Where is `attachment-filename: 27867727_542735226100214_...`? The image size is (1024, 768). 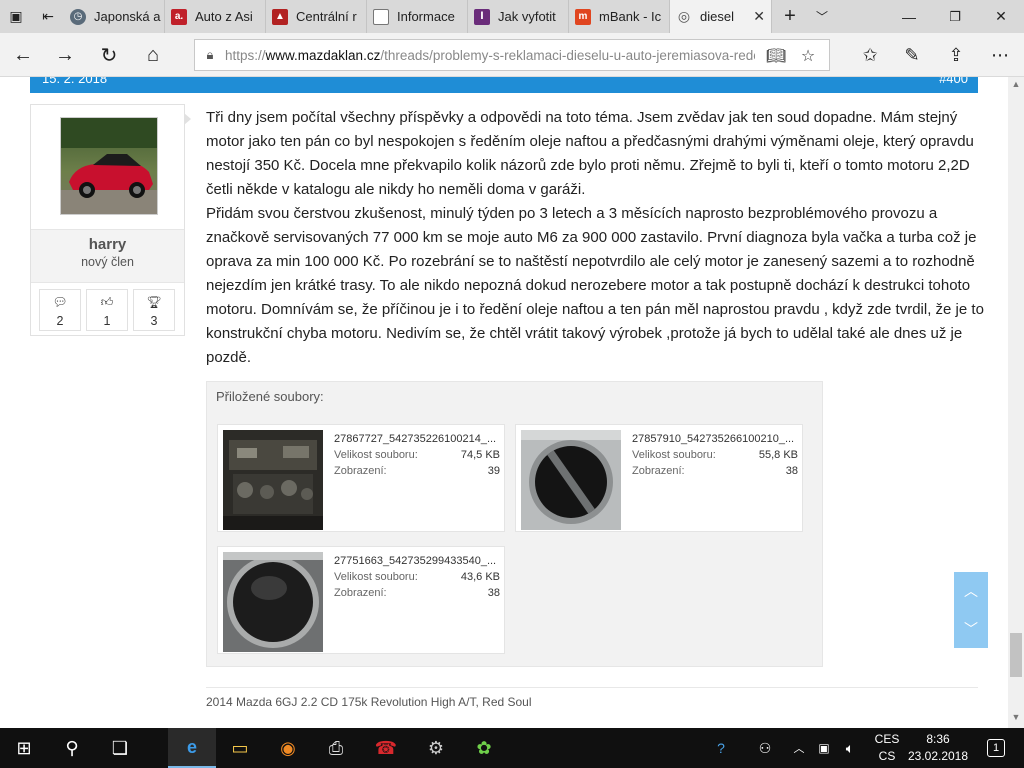
attachment-filename: 27867727_542735226100214_... is located at coordinates (417, 439).